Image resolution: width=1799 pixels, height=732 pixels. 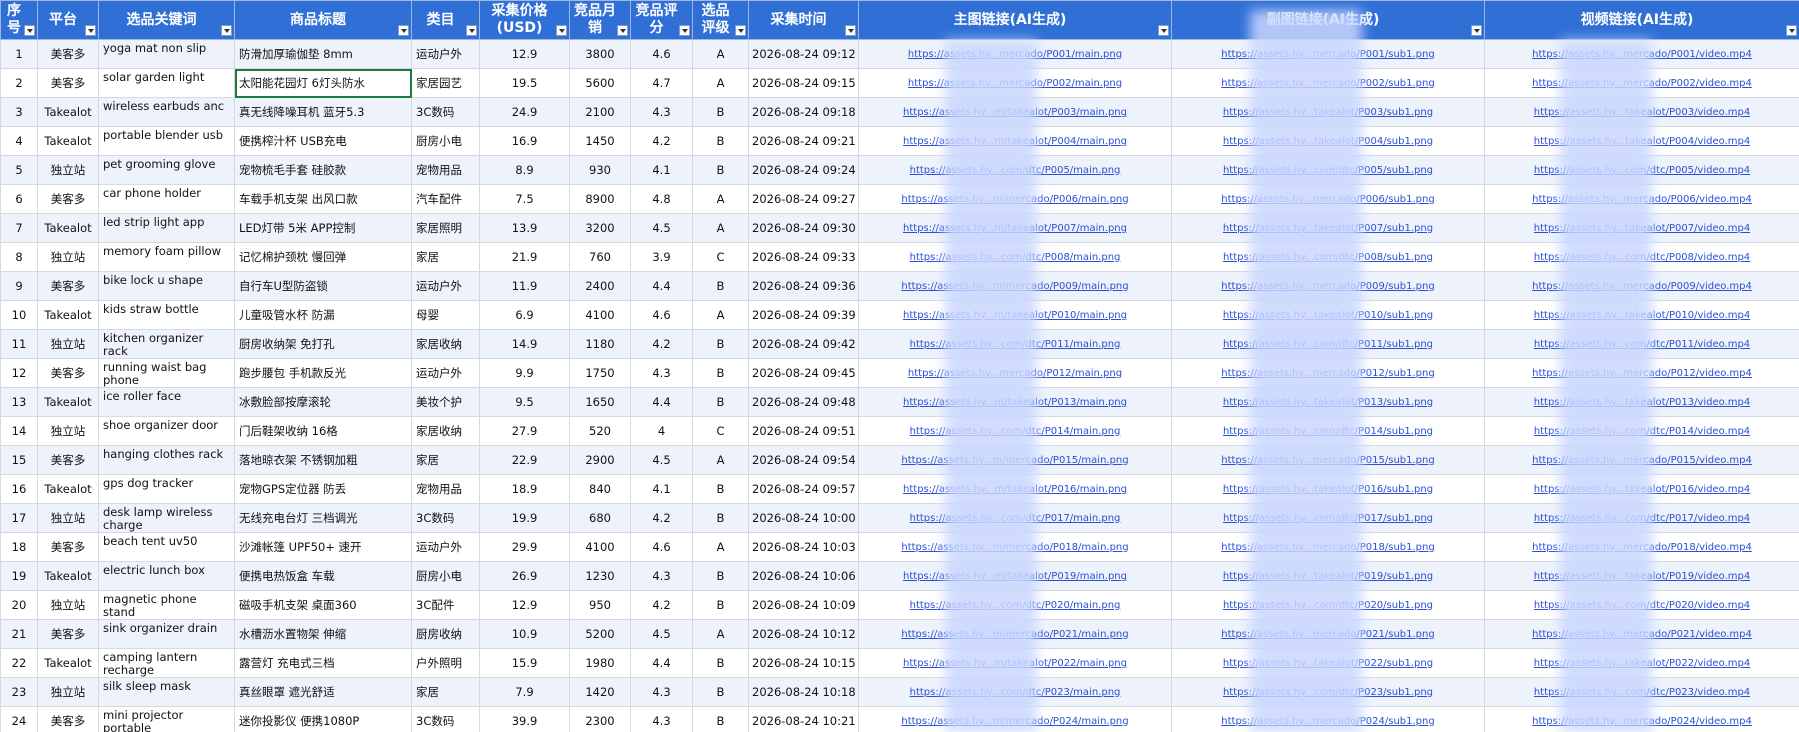 I want to click on row-index: 20, so click(x=19, y=605).